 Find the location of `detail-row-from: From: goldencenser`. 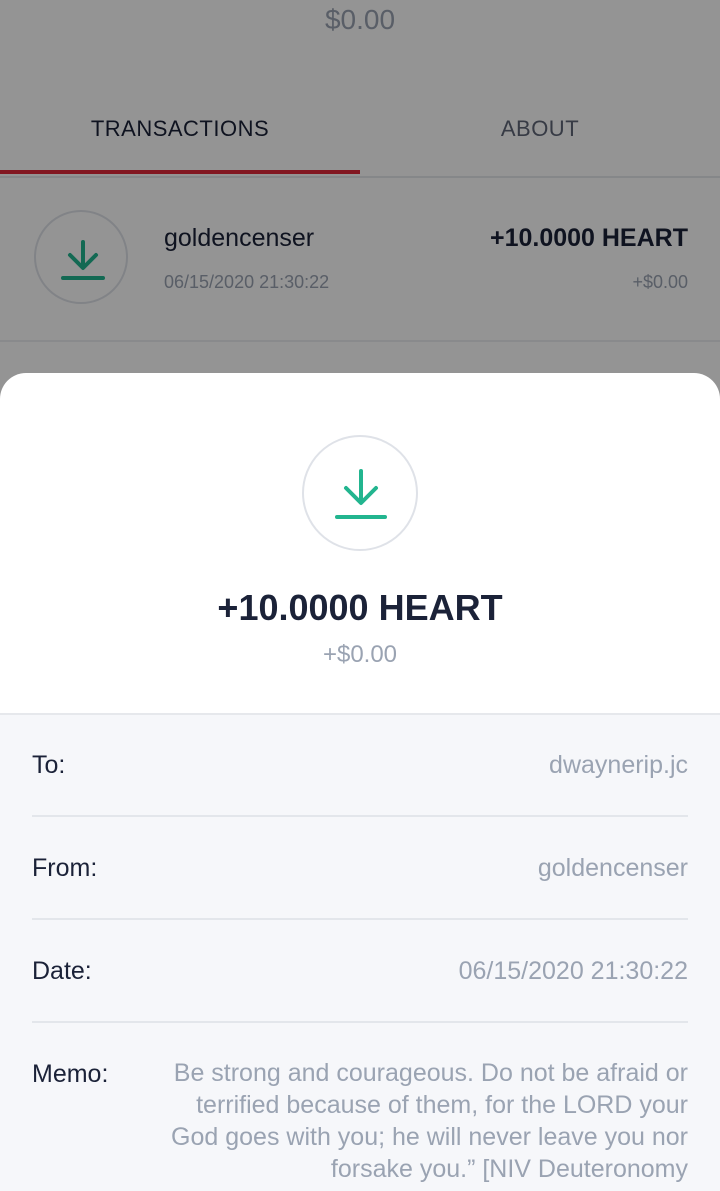

detail-row-from: From: goldencenser is located at coordinates (360, 868).